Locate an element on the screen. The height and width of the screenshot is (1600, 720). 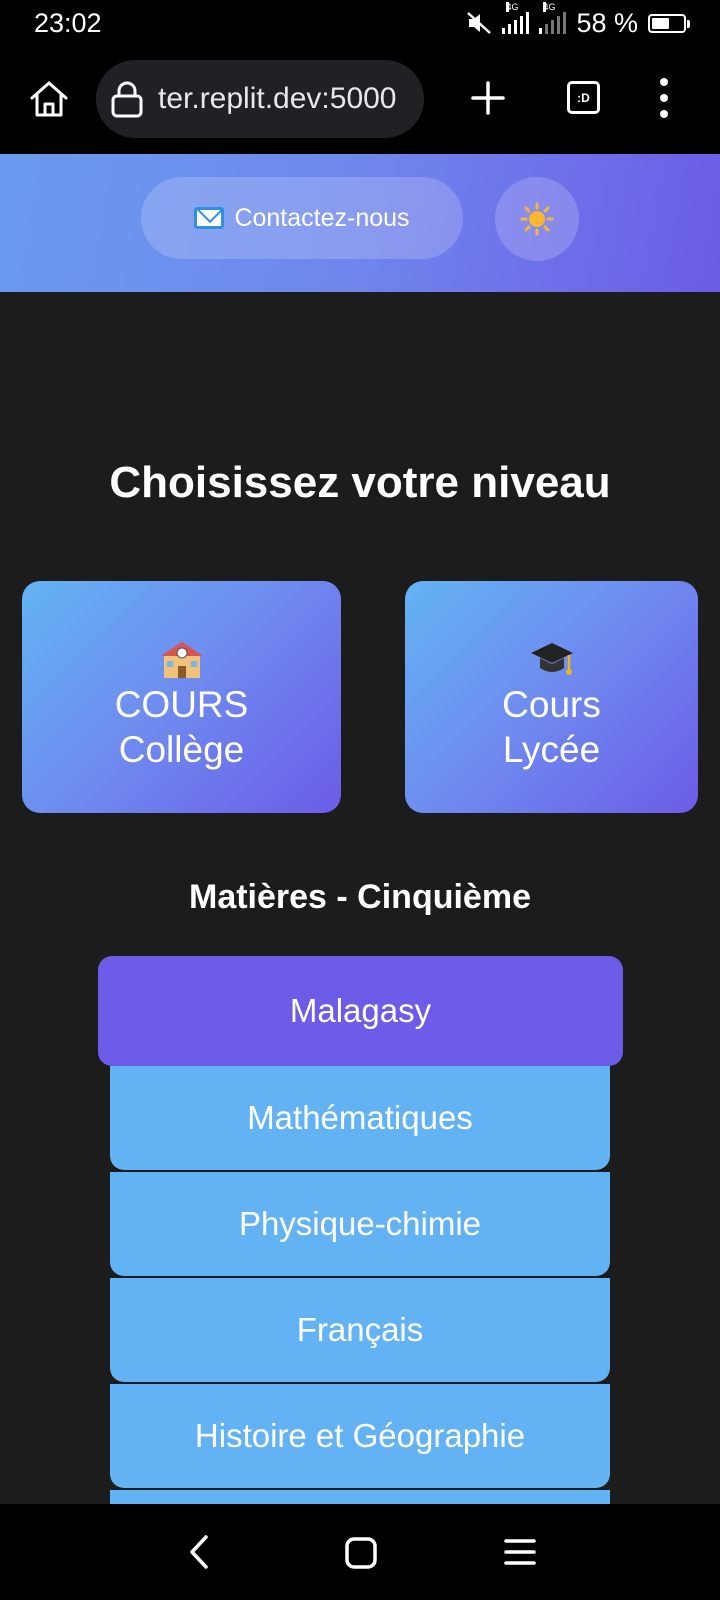
network-type-1: 4G is located at coordinates (512, 7).